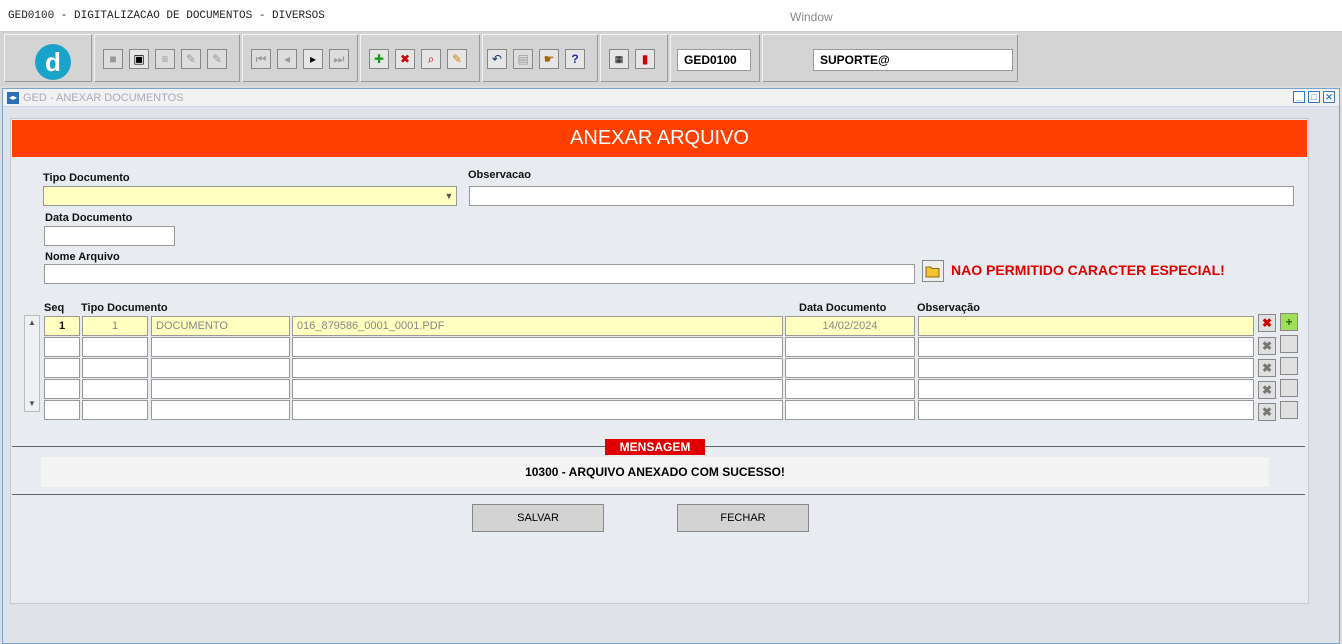 The width and height of the screenshot is (1342, 644). What do you see at coordinates (538, 518) in the screenshot?
I see `save-button: SALVAR` at bounding box center [538, 518].